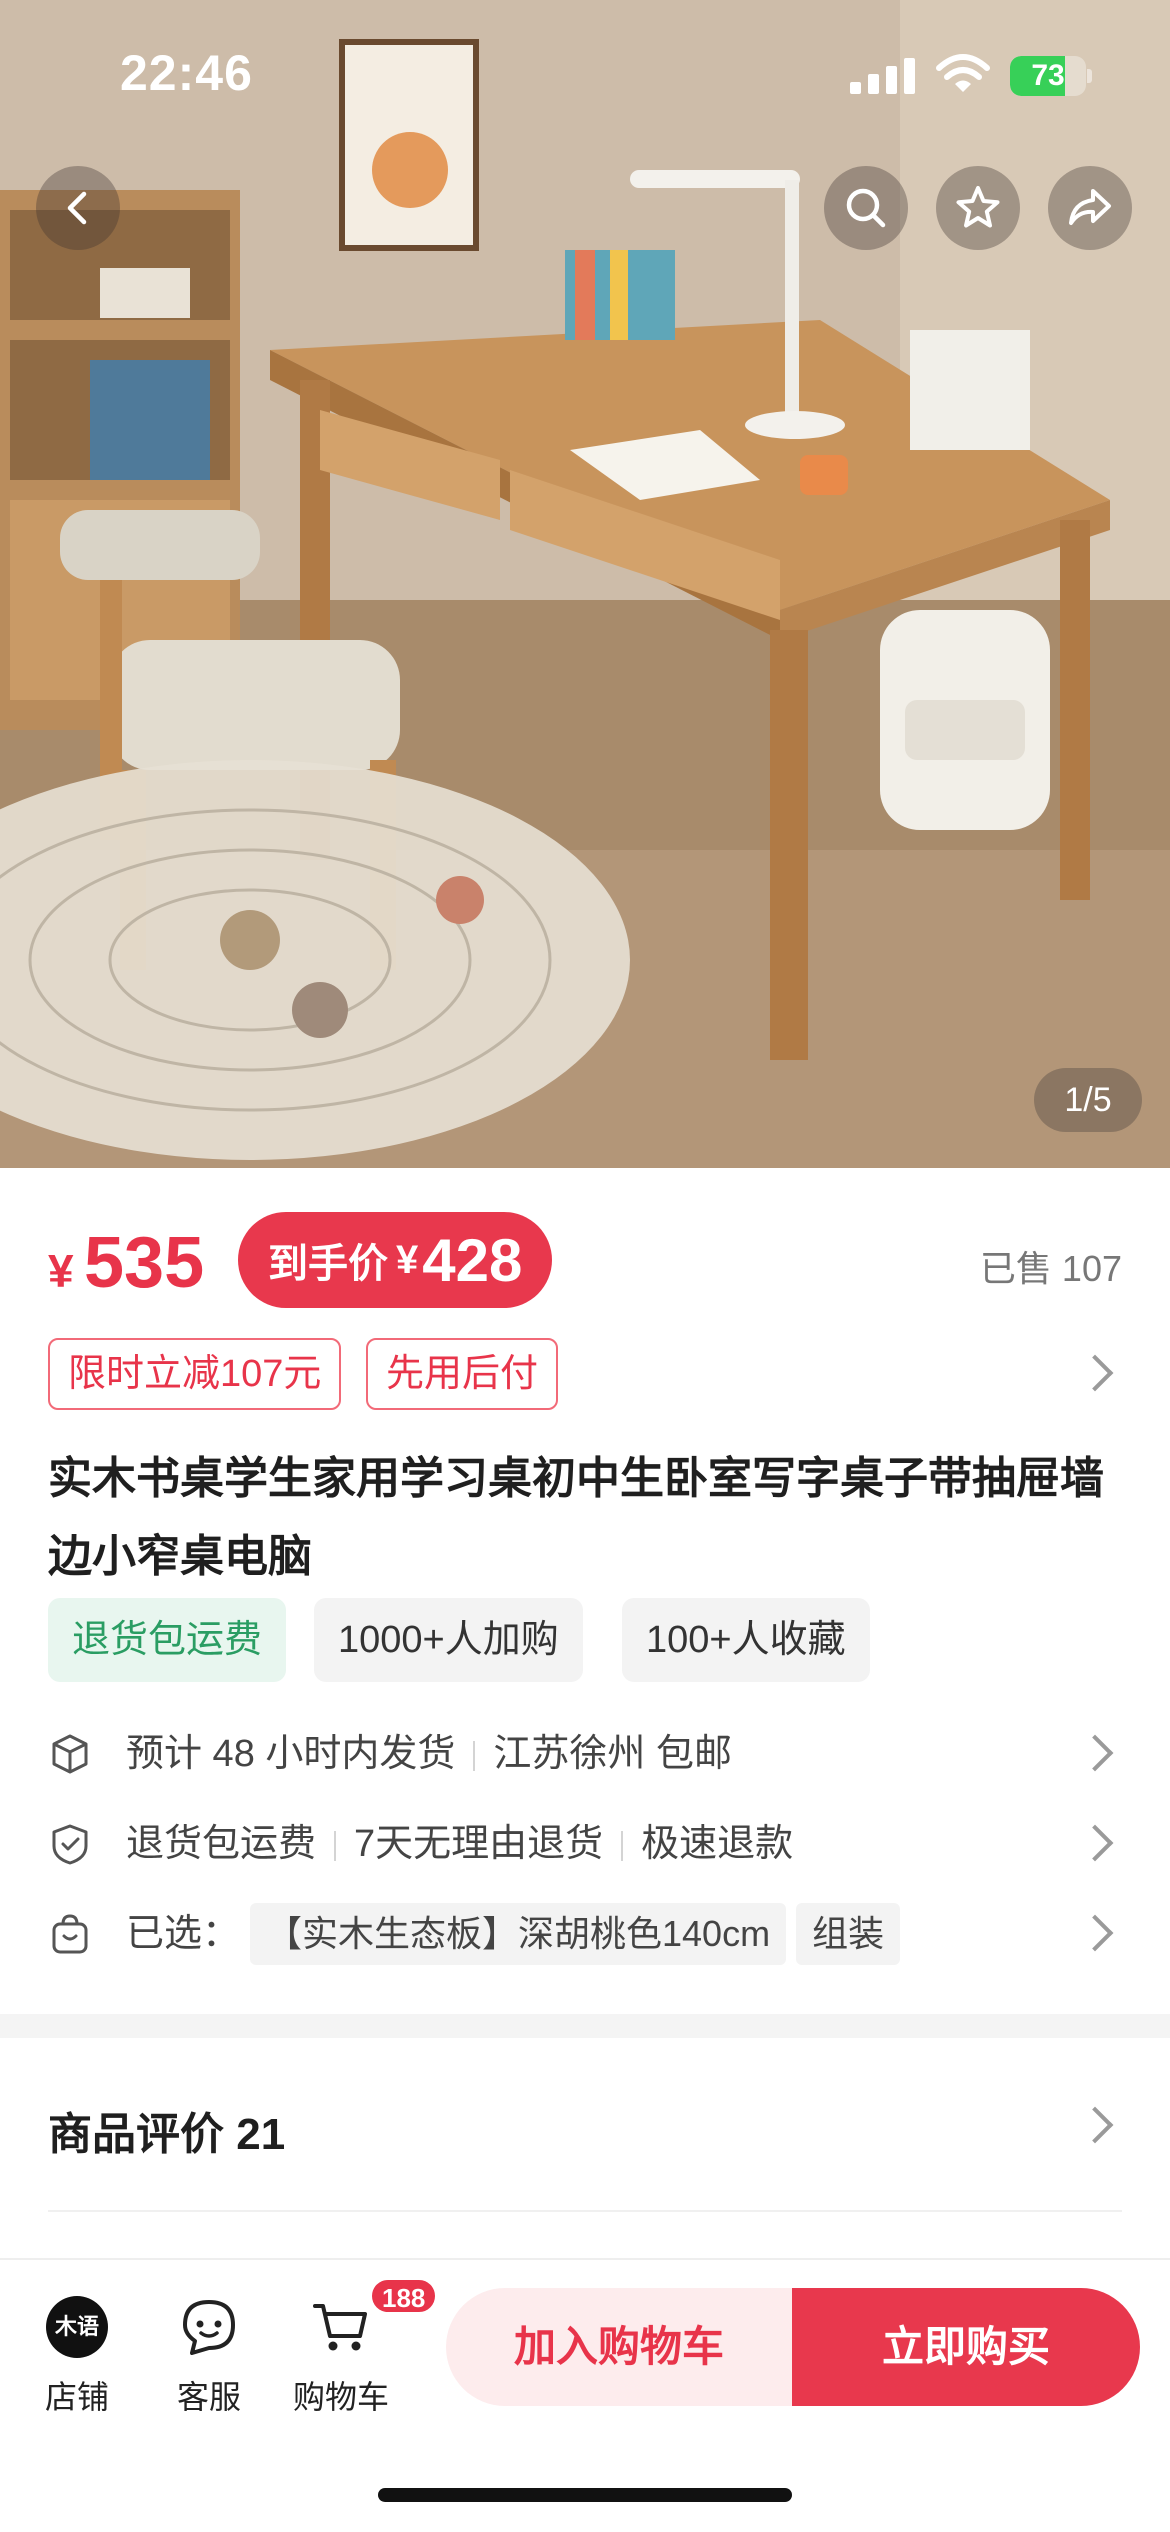 The width and height of the screenshot is (1170, 2532). What do you see at coordinates (963, 73) in the screenshot?
I see `wifi-icon` at bounding box center [963, 73].